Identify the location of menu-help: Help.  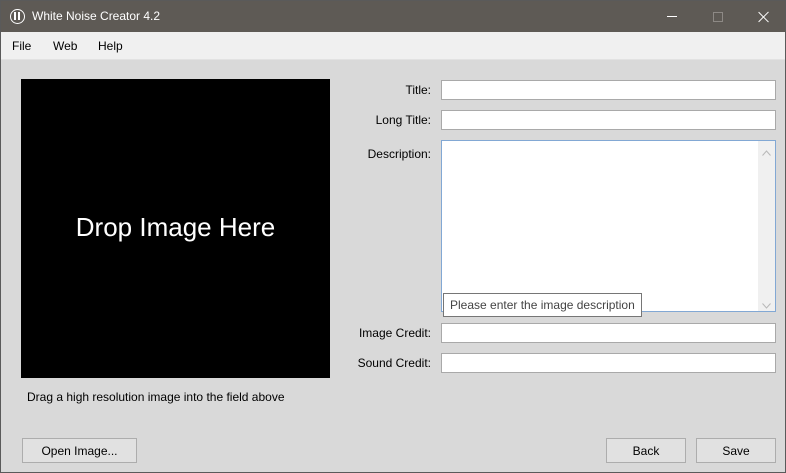
(110, 46).